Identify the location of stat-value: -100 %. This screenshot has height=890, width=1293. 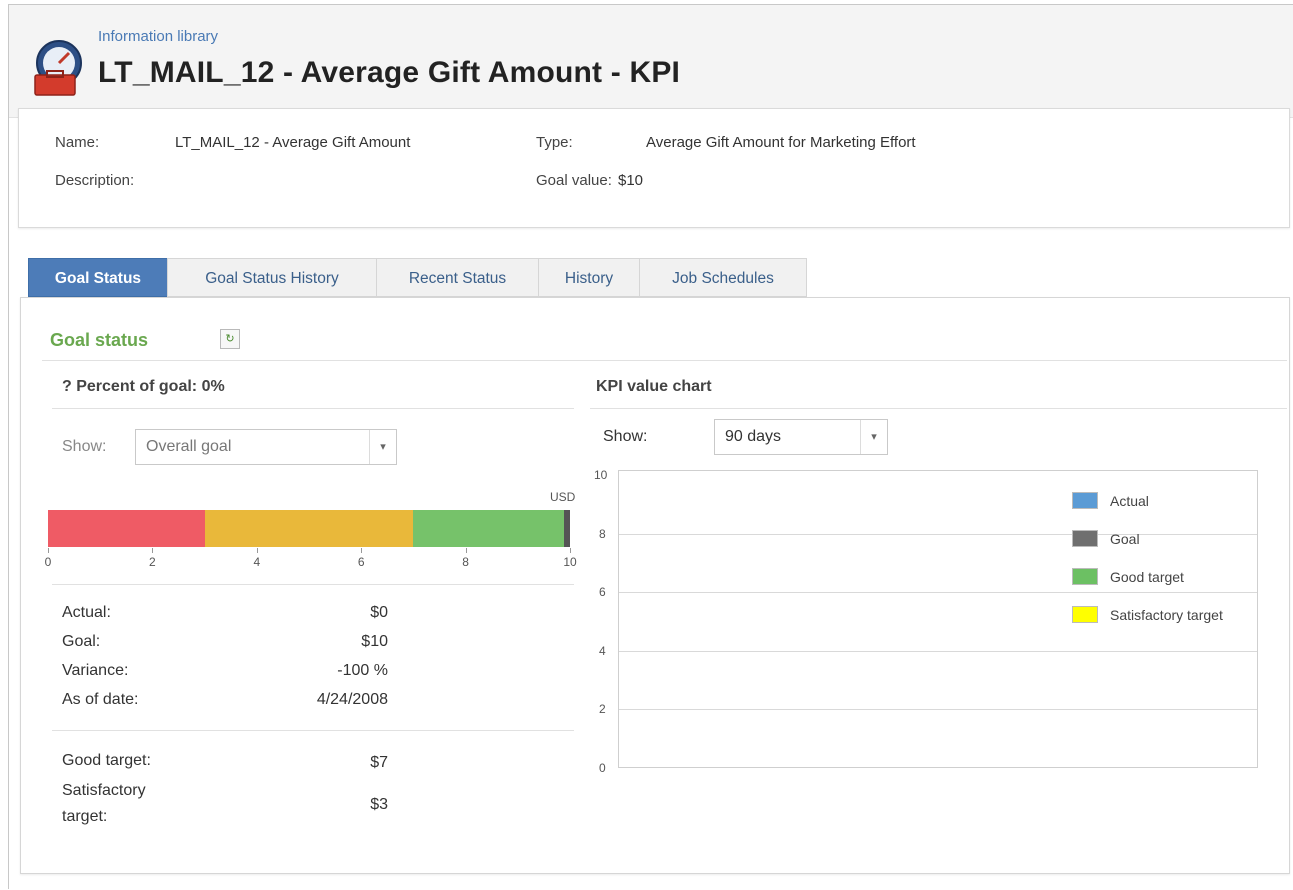
(362, 670).